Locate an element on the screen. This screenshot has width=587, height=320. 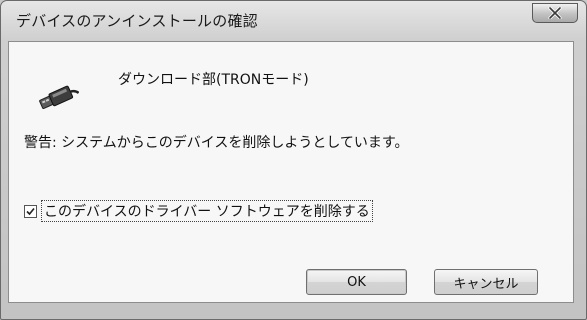
title-bar: デバイスのアンインストールの確認 is located at coordinates (293, 21).